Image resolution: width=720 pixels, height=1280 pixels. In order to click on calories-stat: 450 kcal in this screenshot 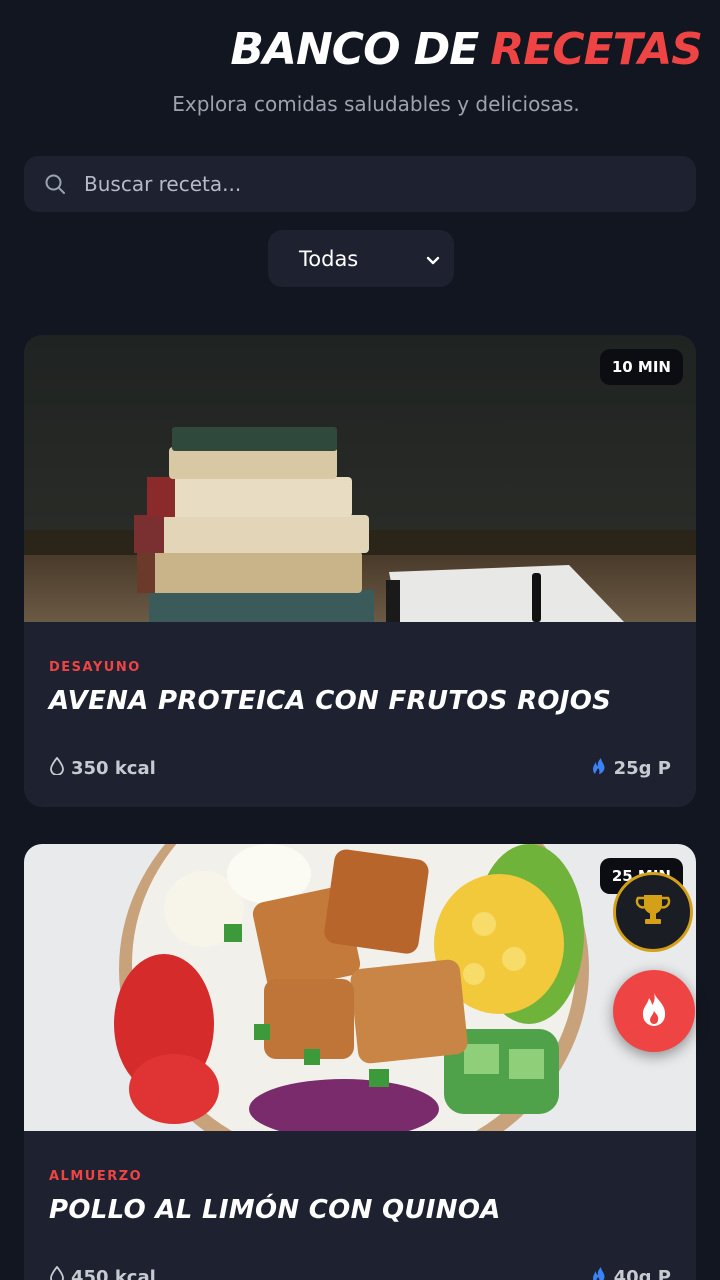, I will do `click(102, 1272)`.